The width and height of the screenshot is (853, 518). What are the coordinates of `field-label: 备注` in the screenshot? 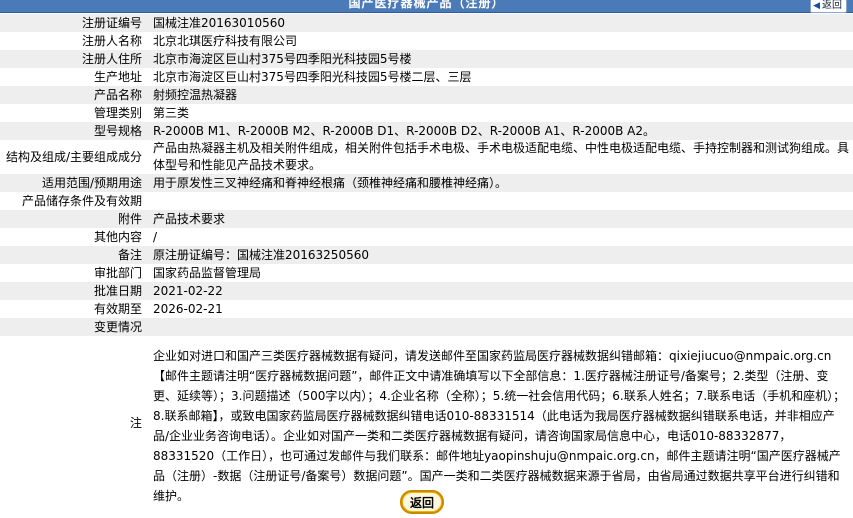 It's located at (129, 255).